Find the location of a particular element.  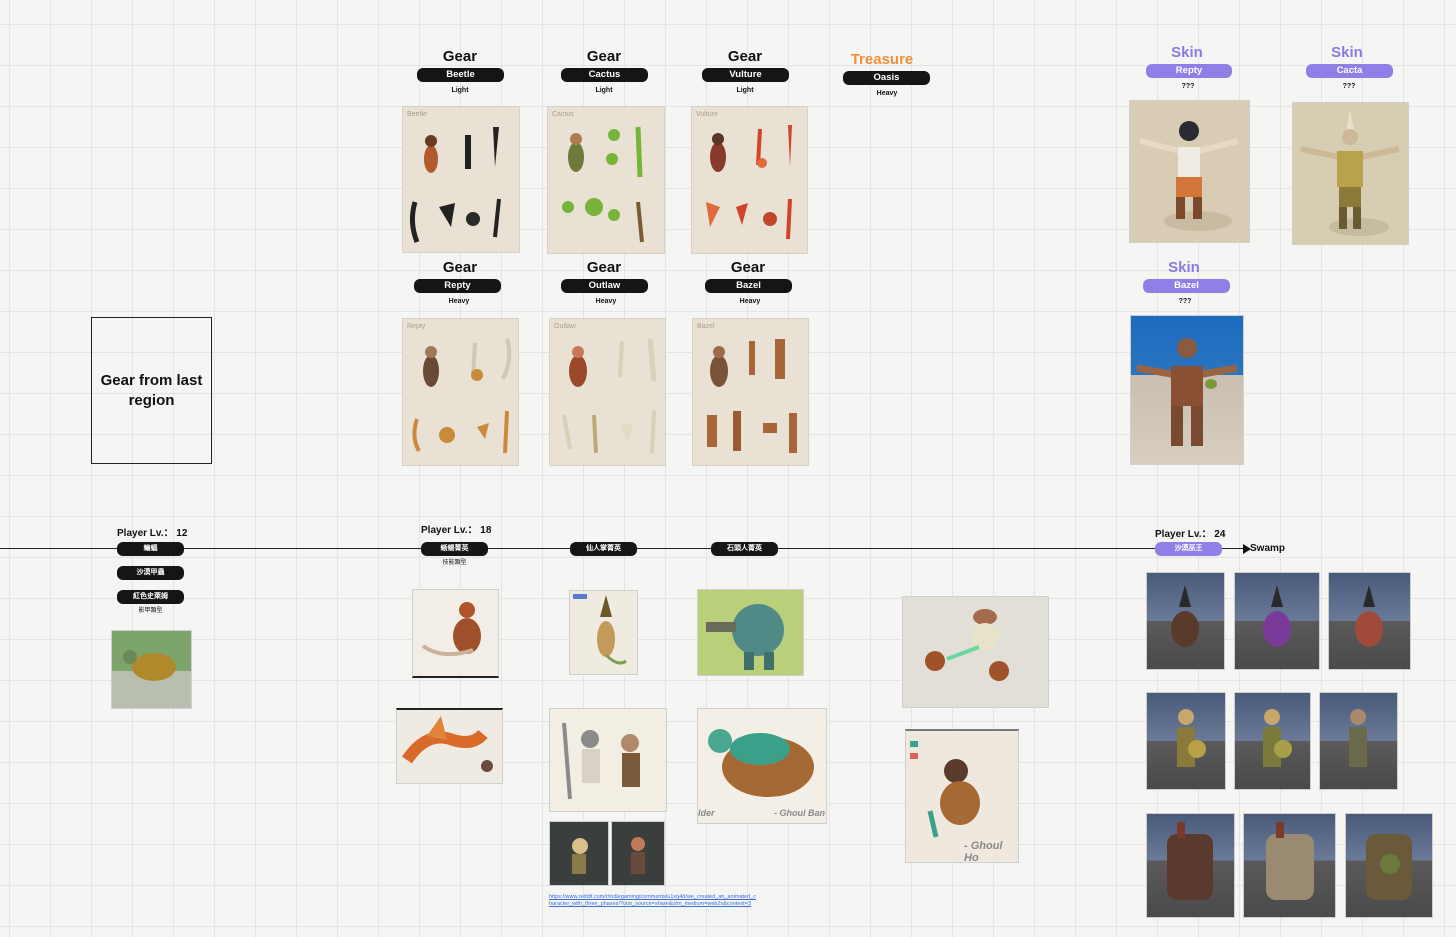

enemy-image-cactus-elite is located at coordinates (603, 632).